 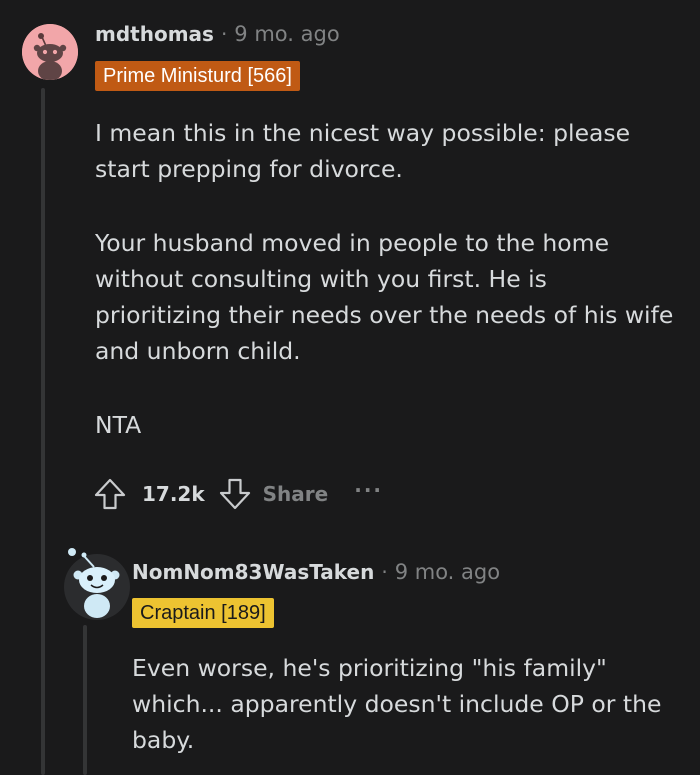 I want to click on user-flair: Craptain [189], so click(x=203, y=613).